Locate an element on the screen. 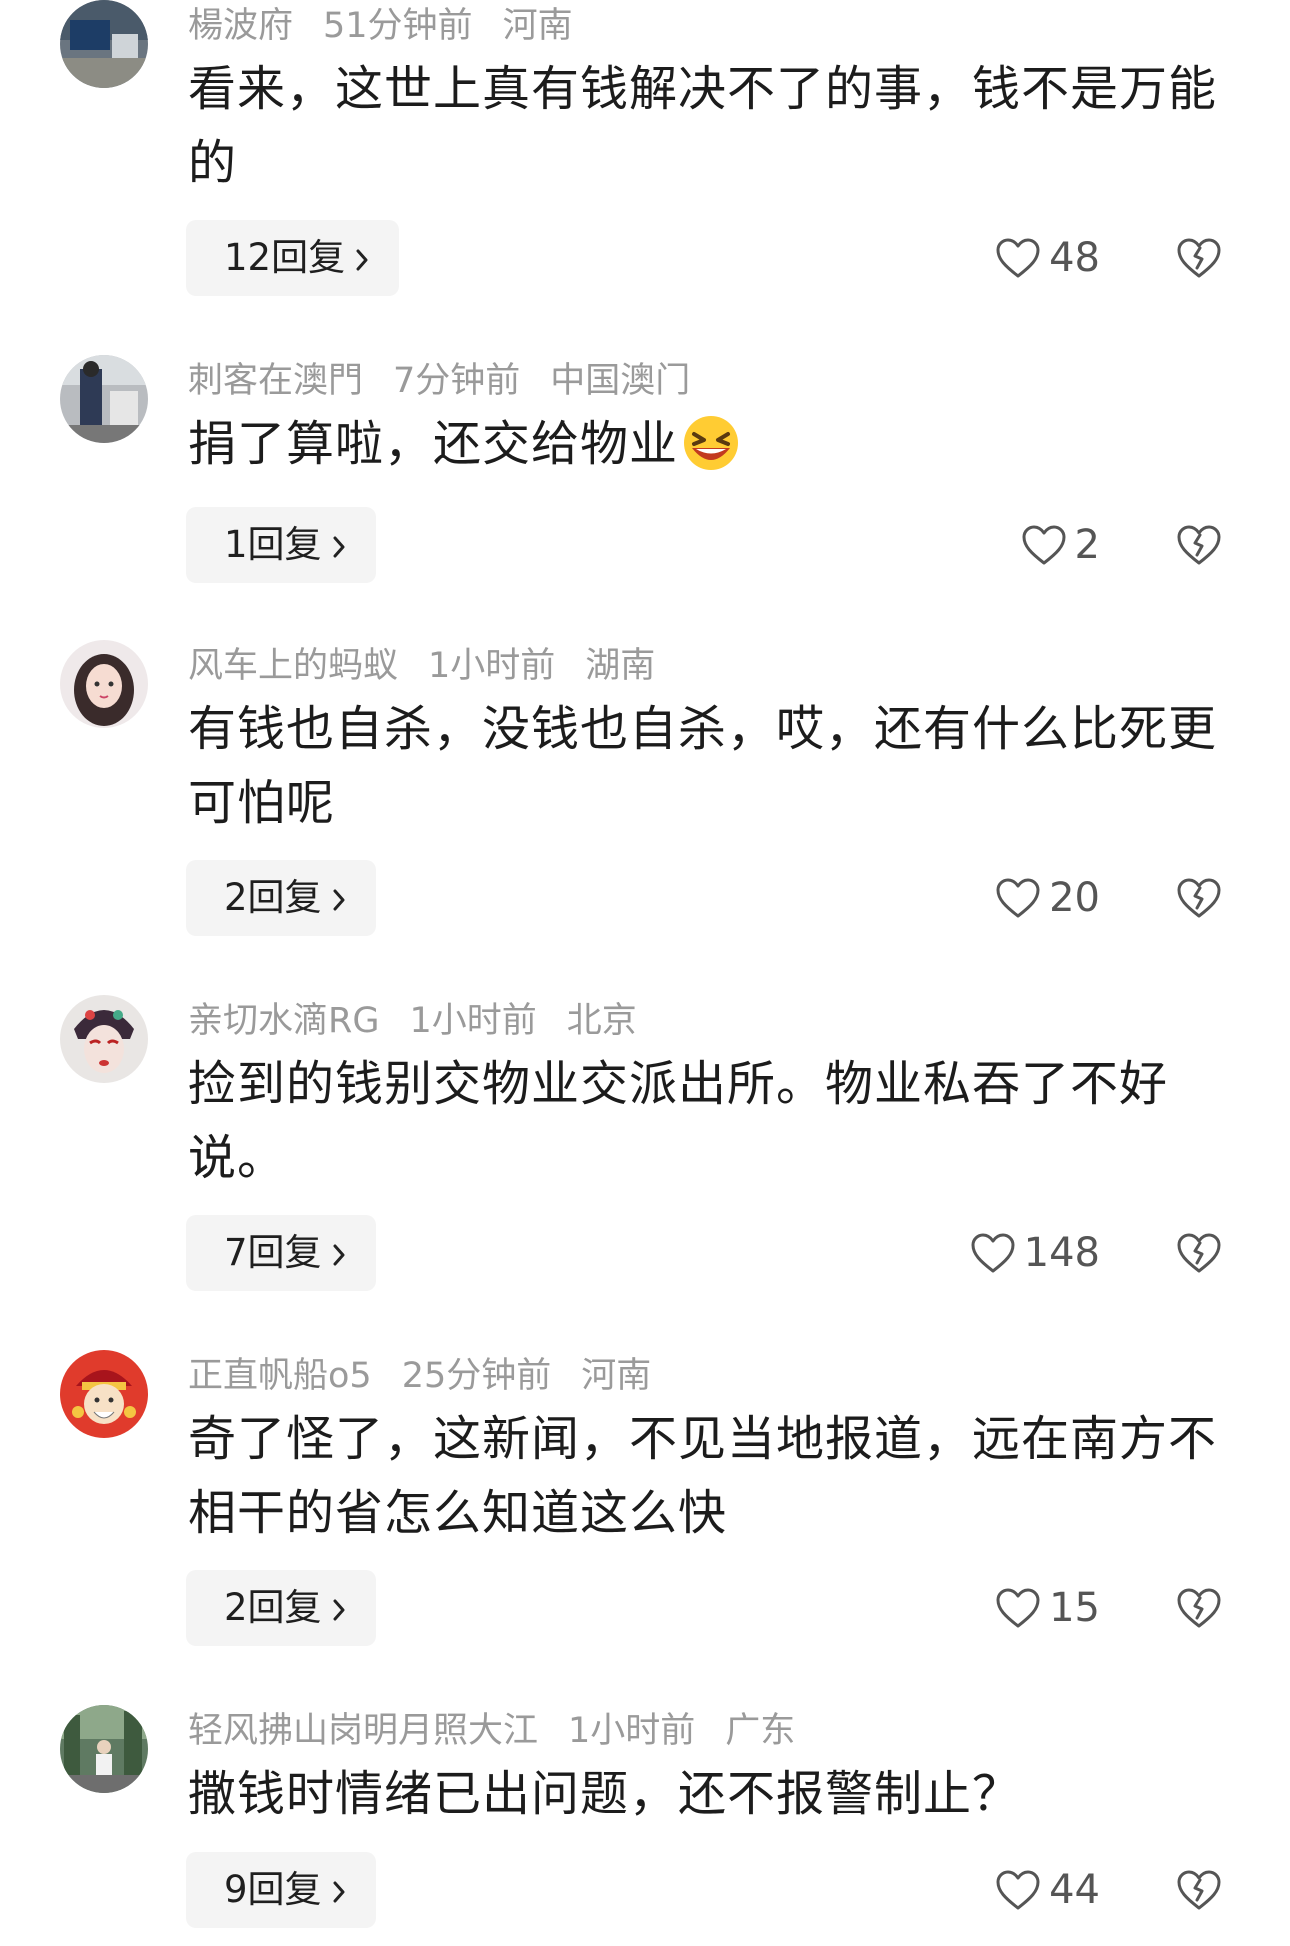 This screenshot has width=1290, height=1946. username: 楊波府 is located at coordinates (240, 26).